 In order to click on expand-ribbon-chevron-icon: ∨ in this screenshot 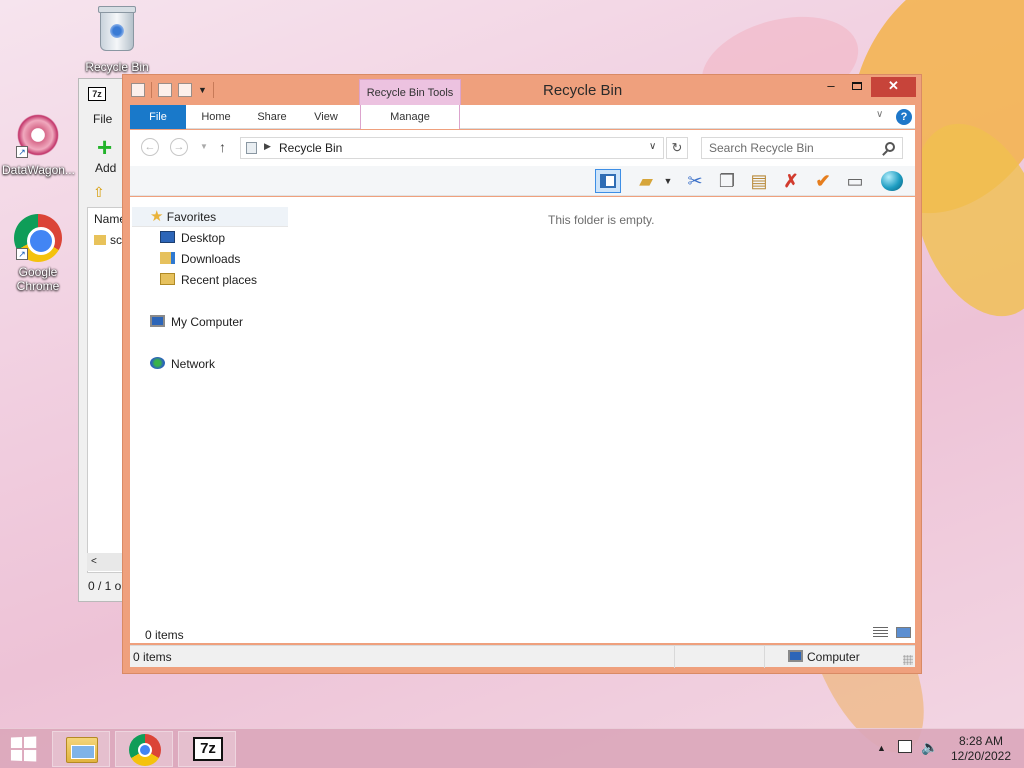, I will do `click(879, 114)`.